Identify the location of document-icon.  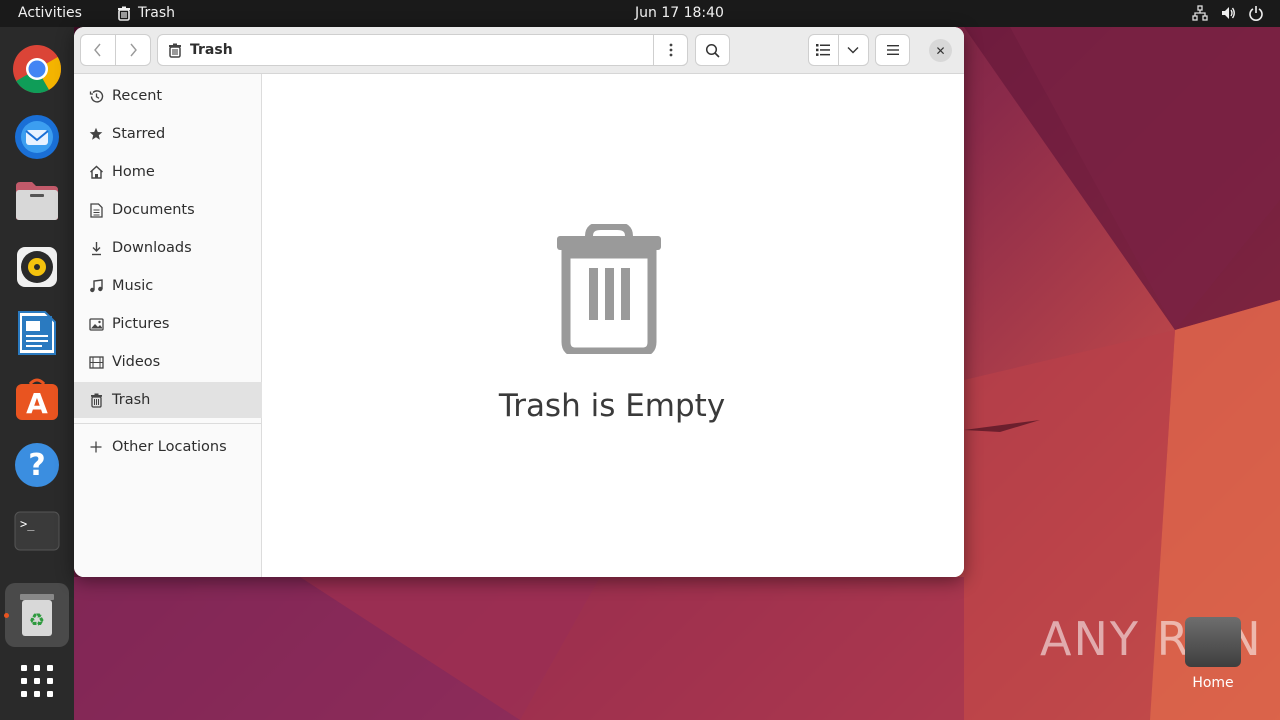
(96, 210).